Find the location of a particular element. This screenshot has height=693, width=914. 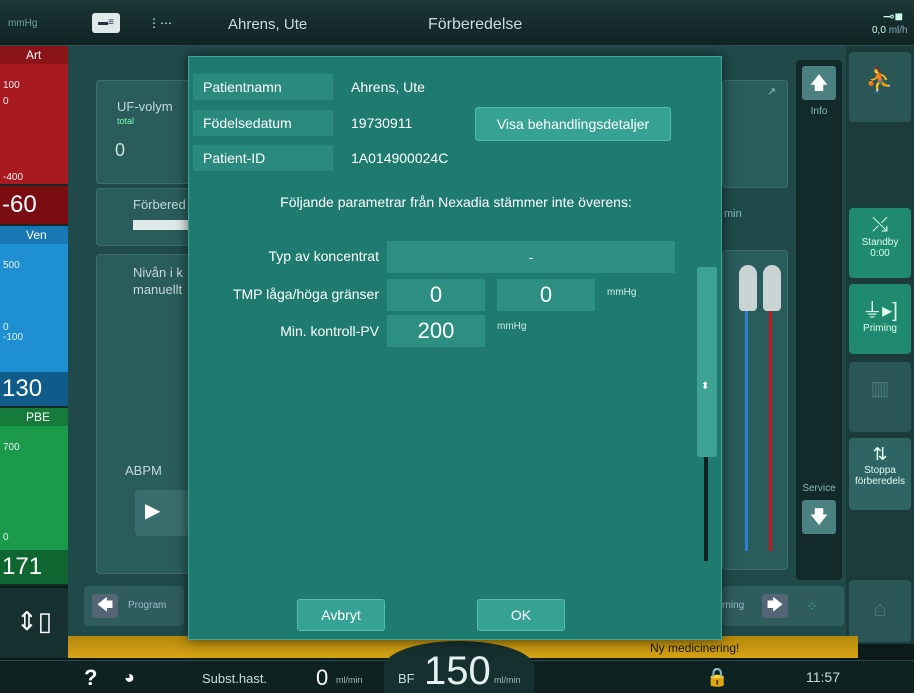

stop-prep-icon: ⇅ is located at coordinates (880, 454).